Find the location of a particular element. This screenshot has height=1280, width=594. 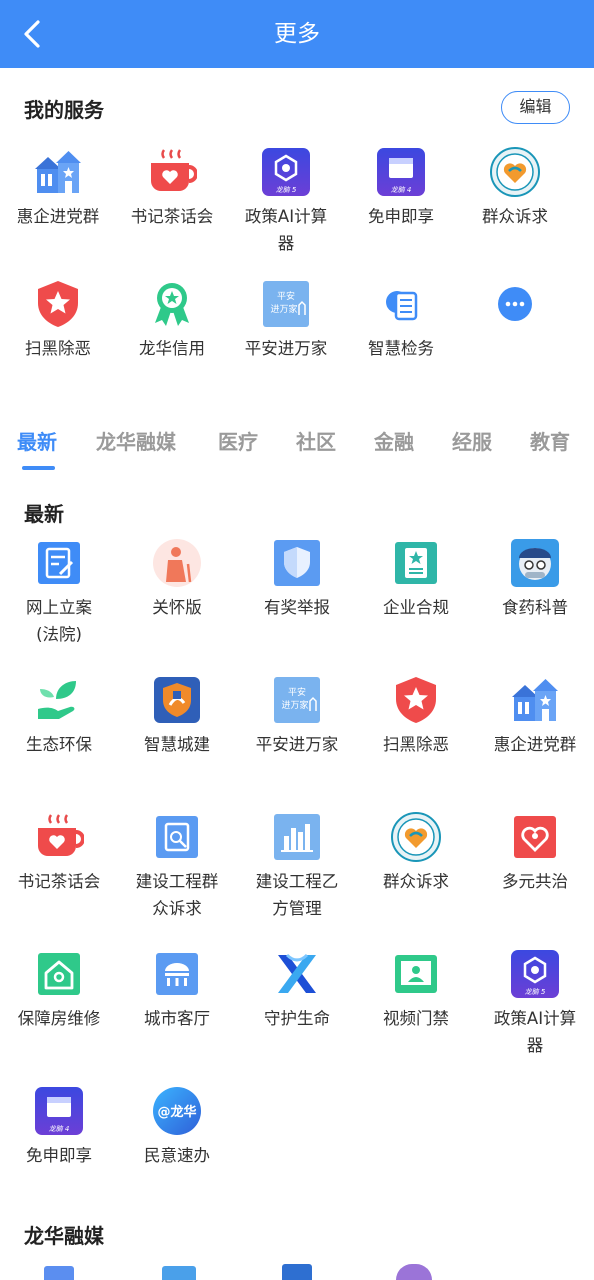

tab-latest: 最新 is located at coordinates (37, 440).